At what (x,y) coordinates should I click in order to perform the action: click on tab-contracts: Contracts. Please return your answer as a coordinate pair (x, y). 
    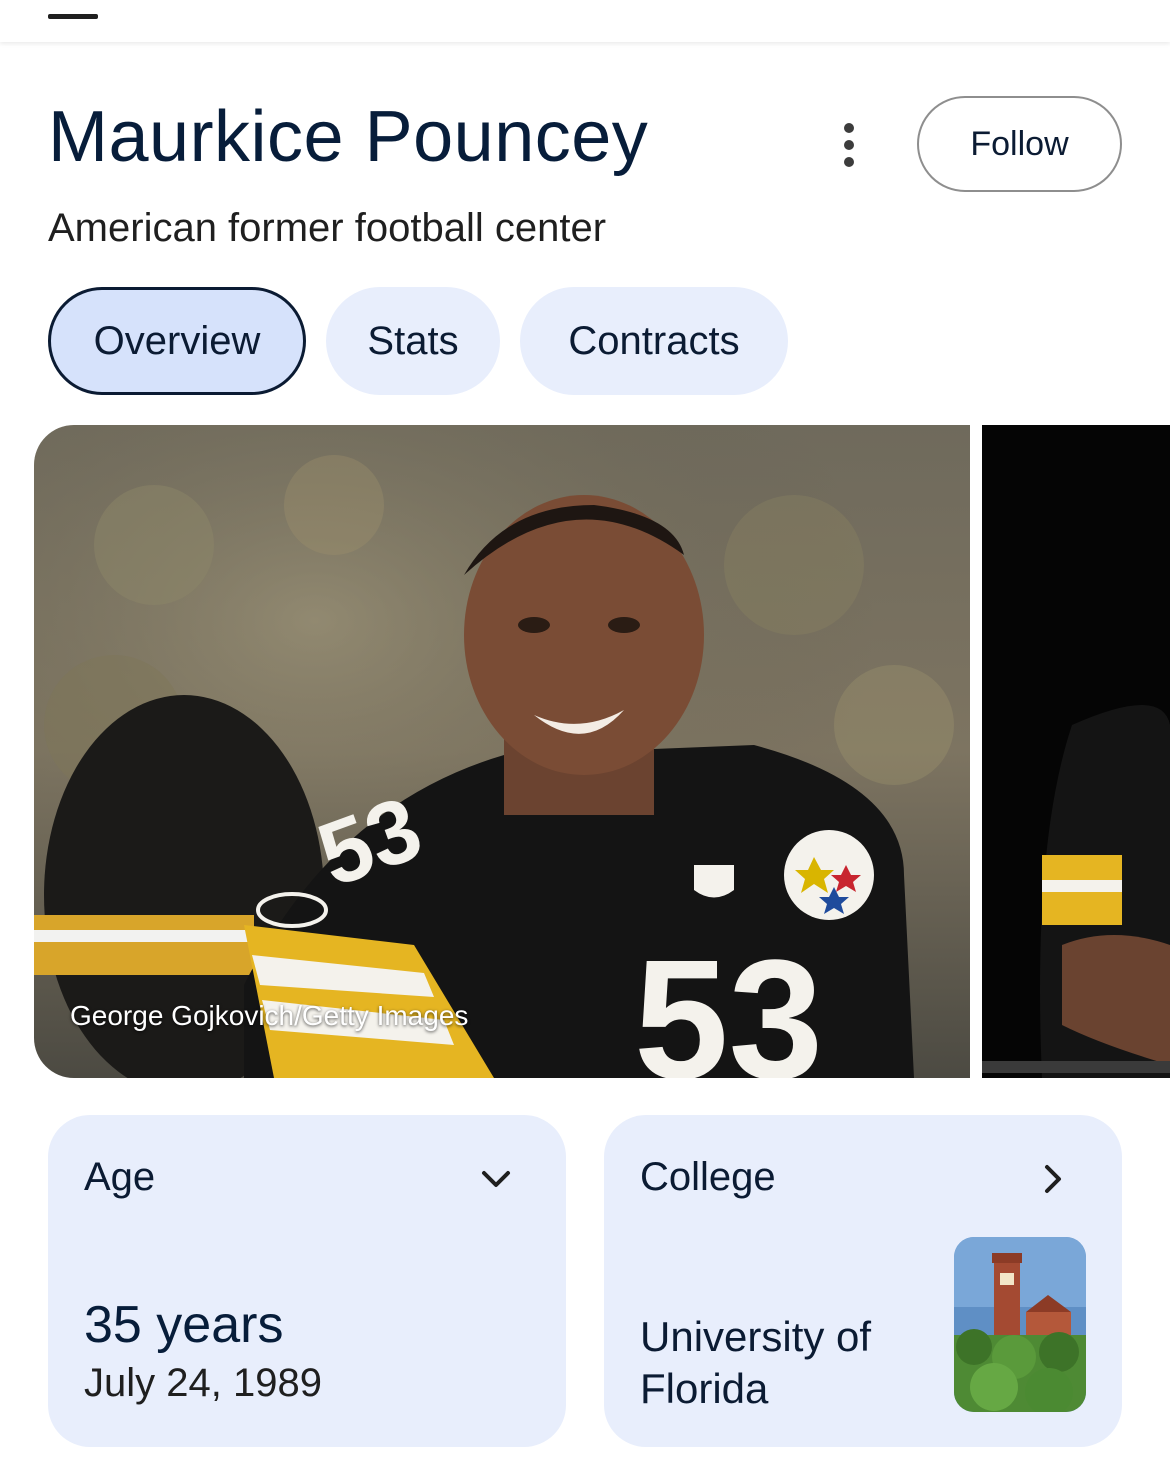
    Looking at the image, I should click on (654, 341).